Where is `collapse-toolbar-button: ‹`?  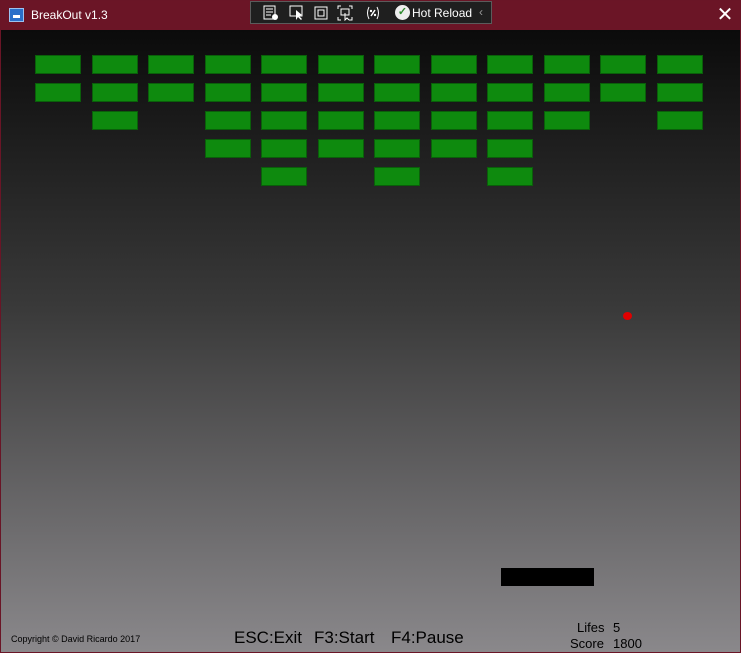
collapse-toolbar-button: ‹ is located at coordinates (481, 12).